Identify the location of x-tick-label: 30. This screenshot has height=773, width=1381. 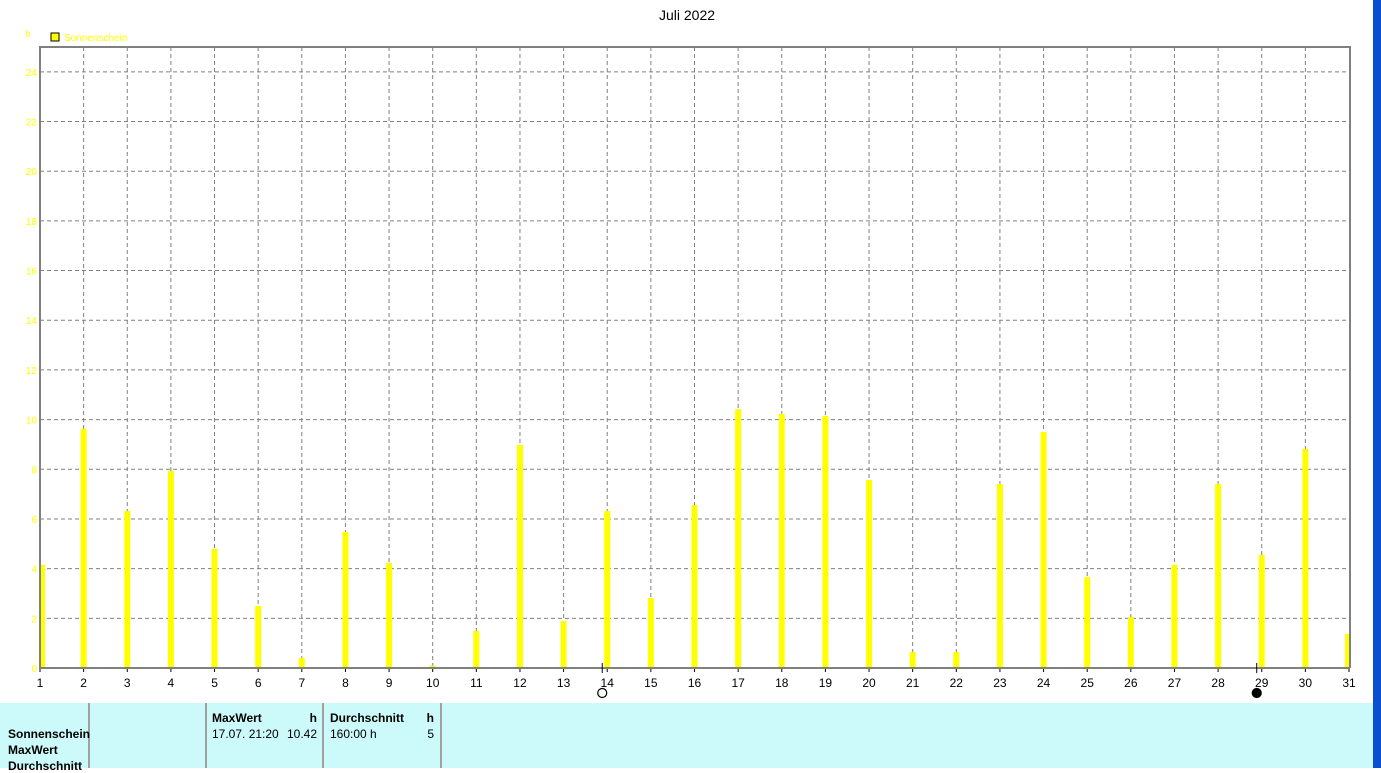
(1306, 683).